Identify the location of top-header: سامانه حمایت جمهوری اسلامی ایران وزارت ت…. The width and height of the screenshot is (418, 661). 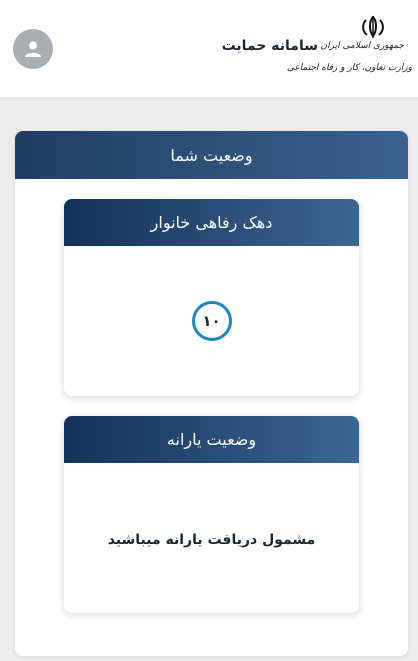
(209, 48).